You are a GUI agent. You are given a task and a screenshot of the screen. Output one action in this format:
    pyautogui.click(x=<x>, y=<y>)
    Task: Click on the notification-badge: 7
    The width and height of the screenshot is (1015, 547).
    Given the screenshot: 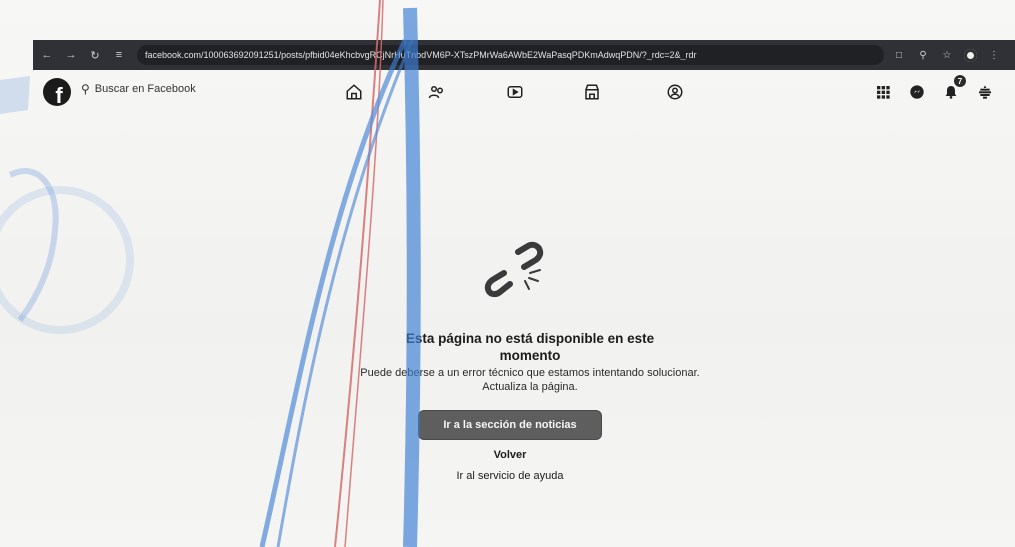 What is the action you would take?
    pyautogui.click(x=960, y=81)
    